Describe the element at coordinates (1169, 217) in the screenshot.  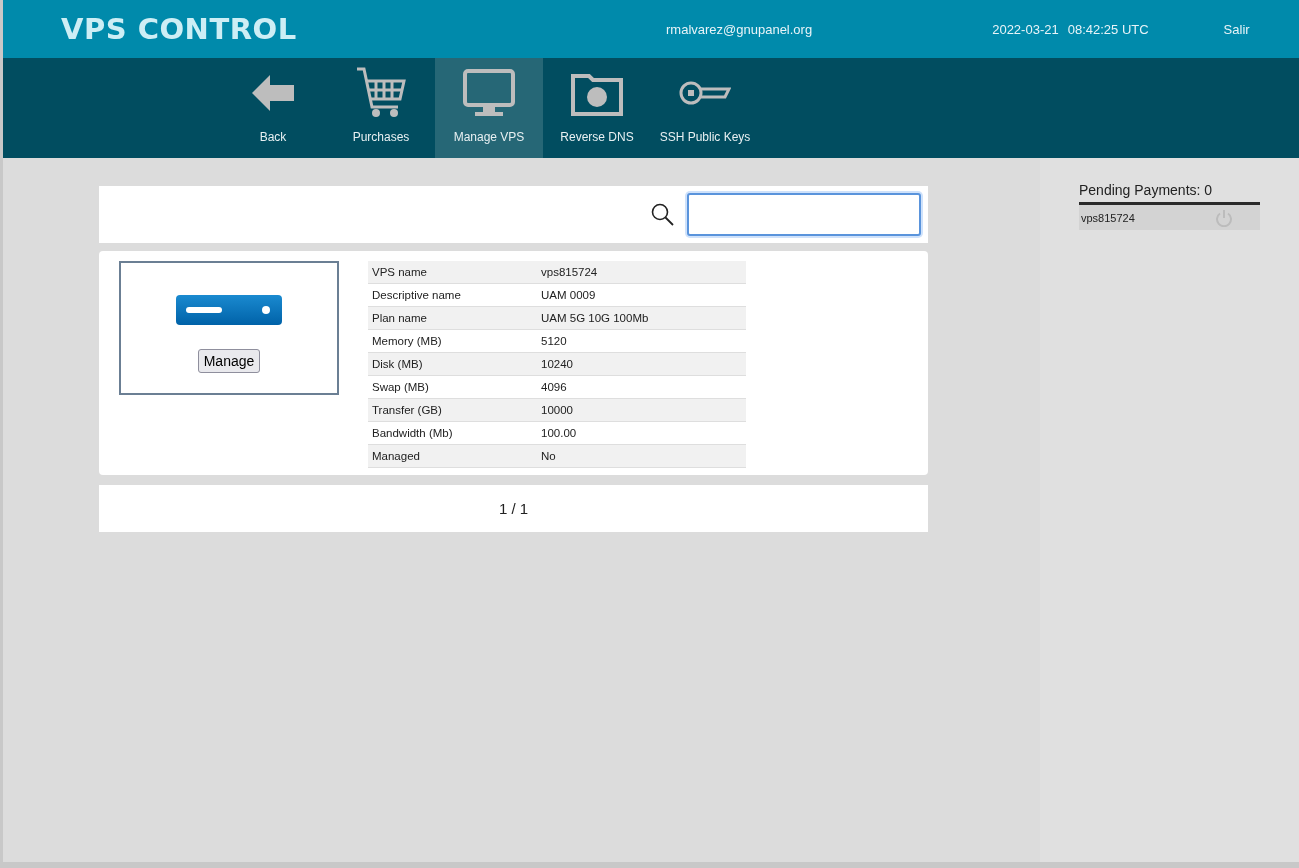
I see `pending-item: vps815724` at that location.